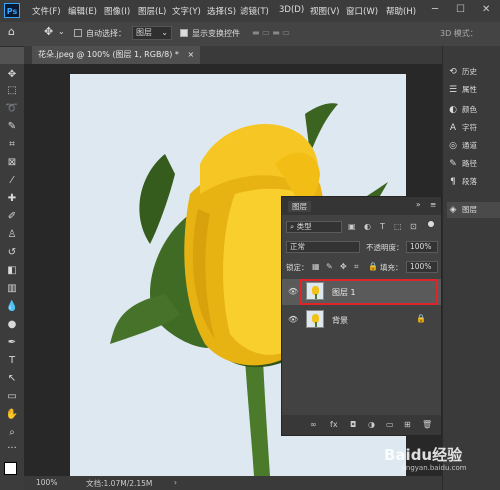 The image size is (500, 490). I want to click on eraser-tool-icon: ◧, so click(12, 271).